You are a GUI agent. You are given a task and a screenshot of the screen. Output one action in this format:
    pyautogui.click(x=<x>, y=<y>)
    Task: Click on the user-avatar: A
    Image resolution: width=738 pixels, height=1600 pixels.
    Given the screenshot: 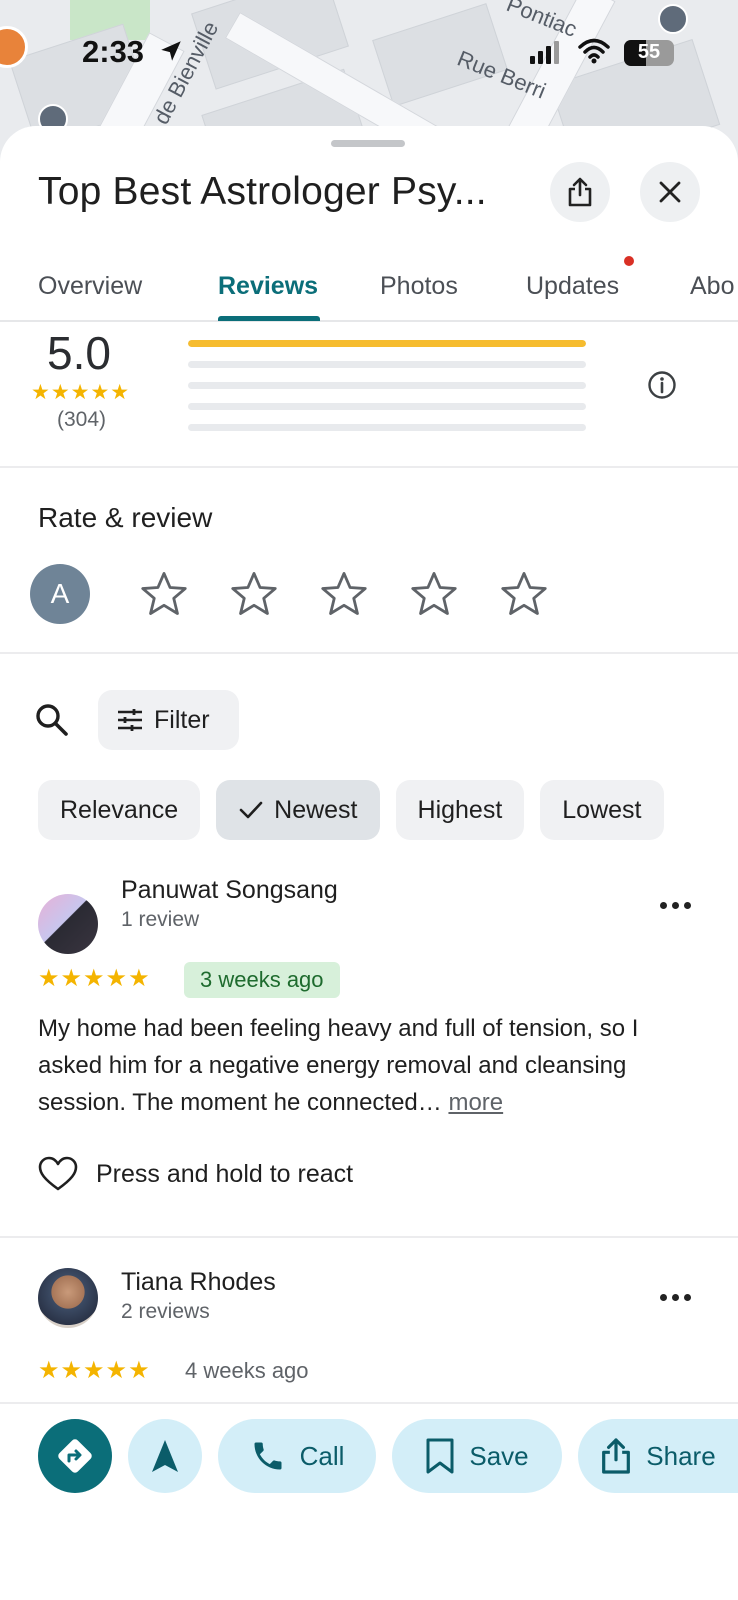 What is the action you would take?
    pyautogui.click(x=60, y=594)
    